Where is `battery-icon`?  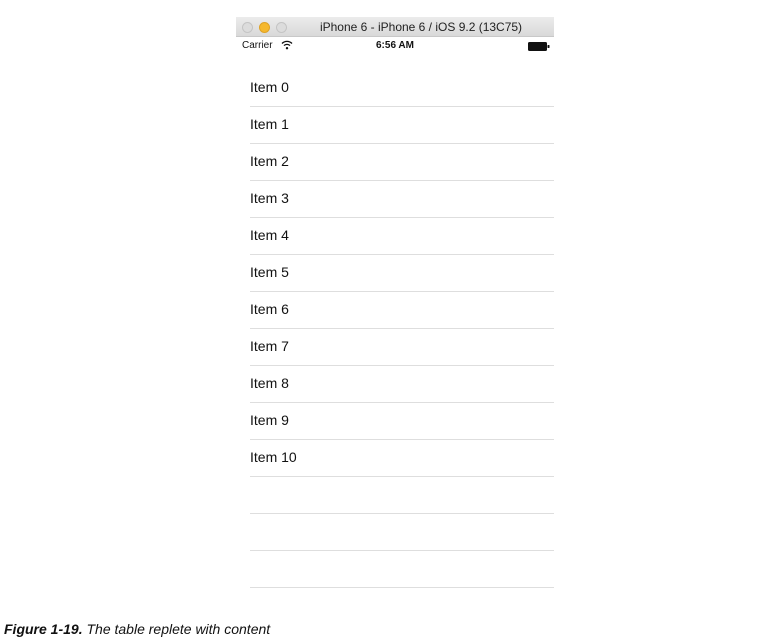
battery-icon is located at coordinates (539, 46).